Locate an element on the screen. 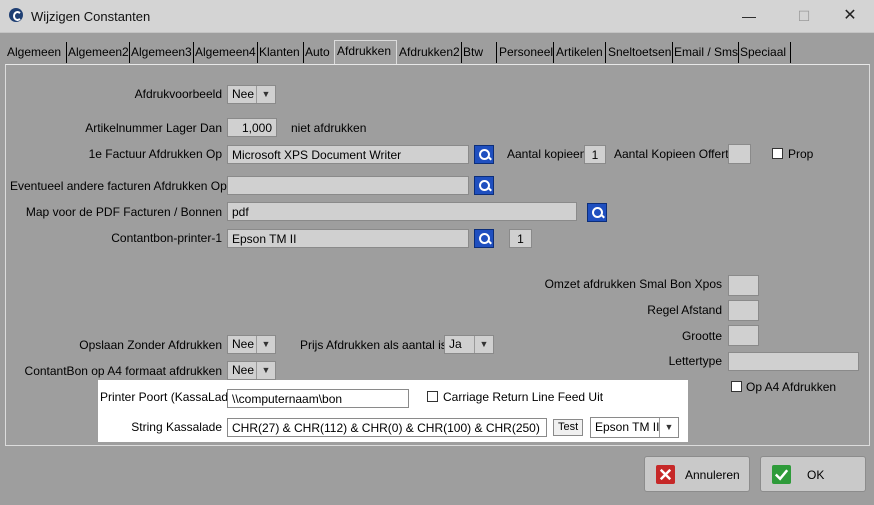 The image size is (874, 505). title-bar: Wijzigen Constanten — ☐ ✕ is located at coordinates (437, 16).